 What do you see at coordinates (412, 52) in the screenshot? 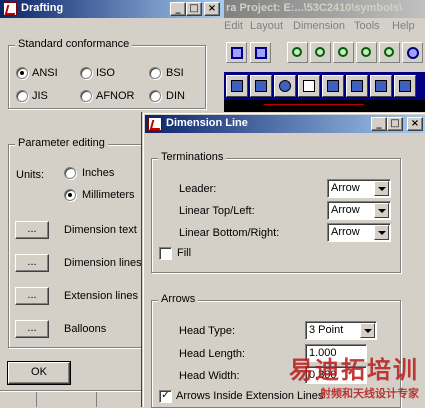
I see `zoom-all-icon` at bounding box center [412, 52].